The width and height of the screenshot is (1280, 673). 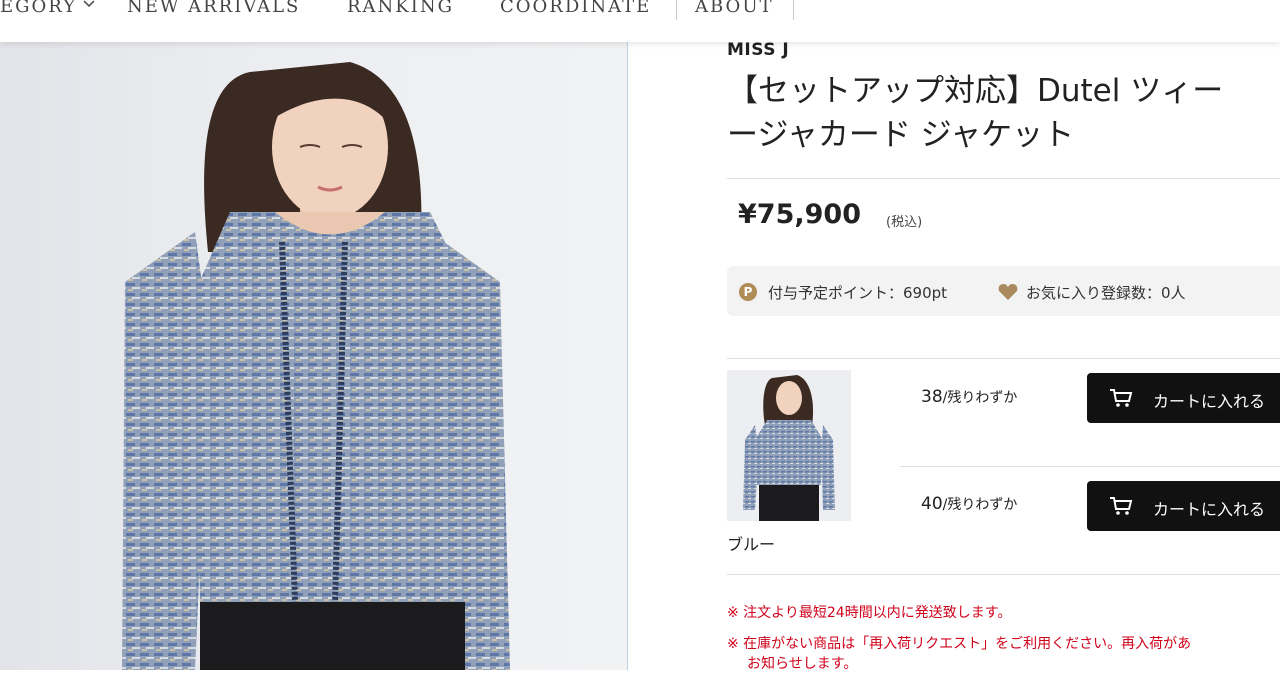 I want to click on nav-item-coordinate: COORDINATE, so click(x=575, y=10).